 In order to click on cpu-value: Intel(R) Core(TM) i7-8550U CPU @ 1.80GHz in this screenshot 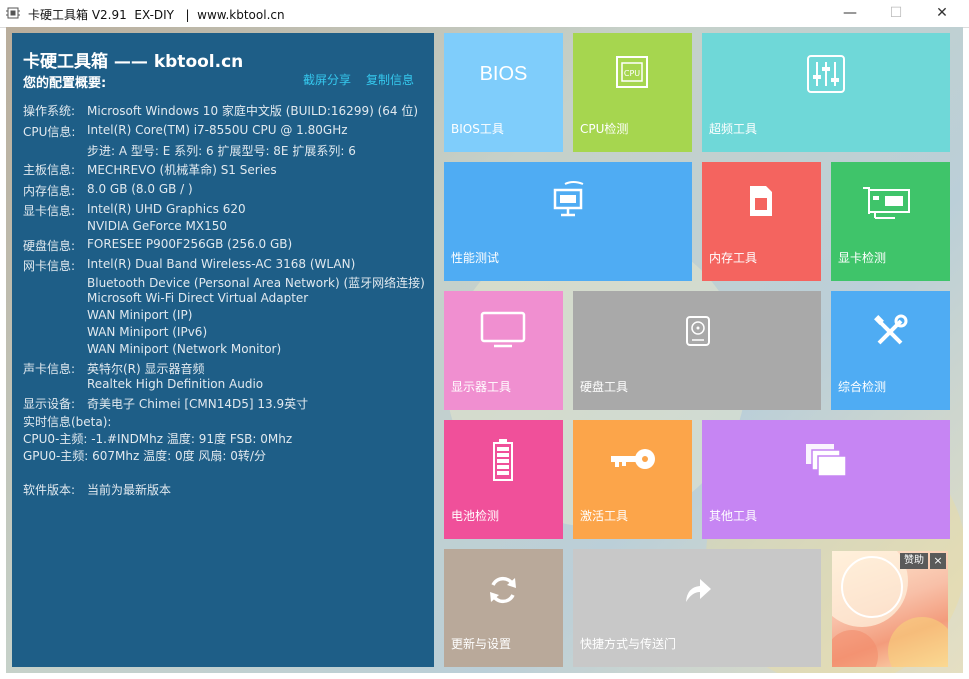, I will do `click(217, 130)`.